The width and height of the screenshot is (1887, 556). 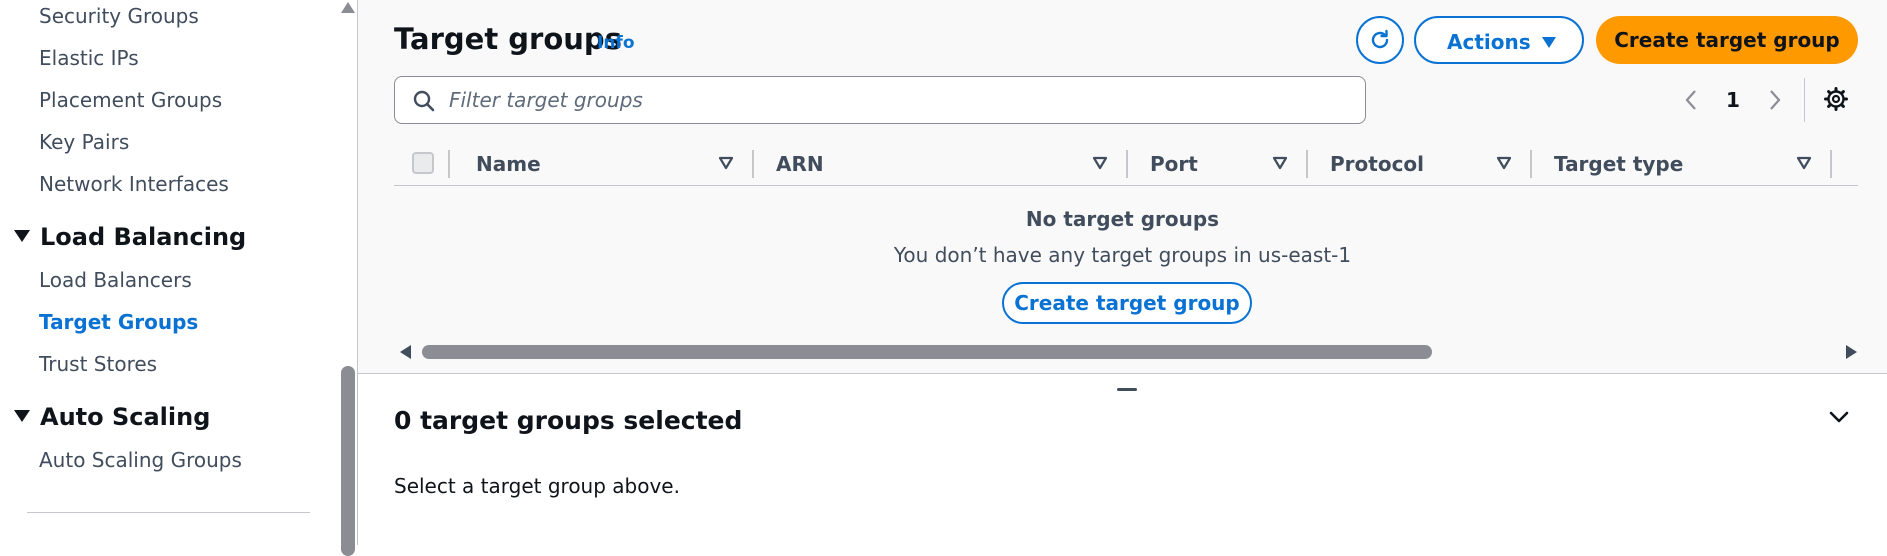 I want to click on search-box, so click(x=880, y=100).